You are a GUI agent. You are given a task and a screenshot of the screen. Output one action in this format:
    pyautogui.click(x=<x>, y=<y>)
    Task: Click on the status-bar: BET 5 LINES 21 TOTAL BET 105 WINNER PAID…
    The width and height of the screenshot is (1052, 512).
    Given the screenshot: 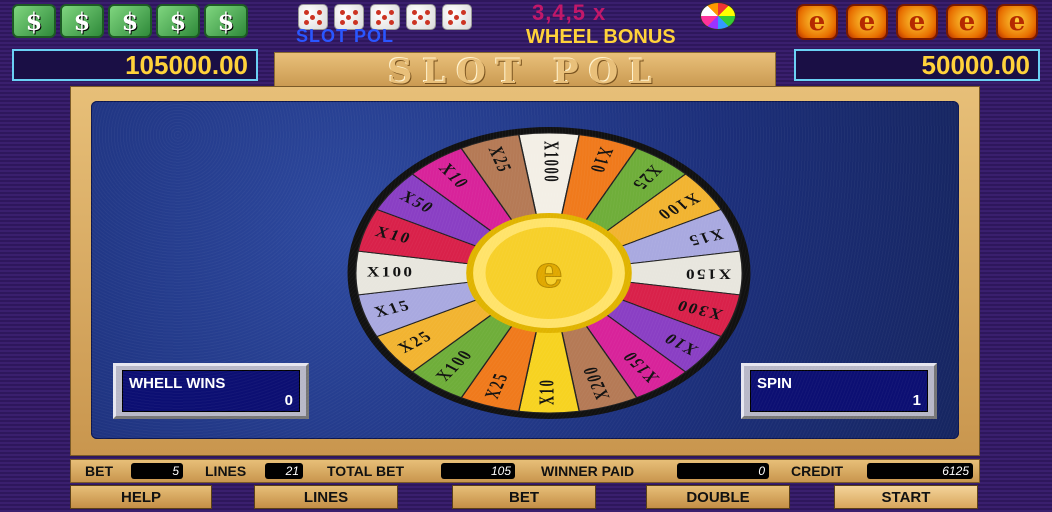 What is the action you would take?
    pyautogui.click(x=525, y=471)
    